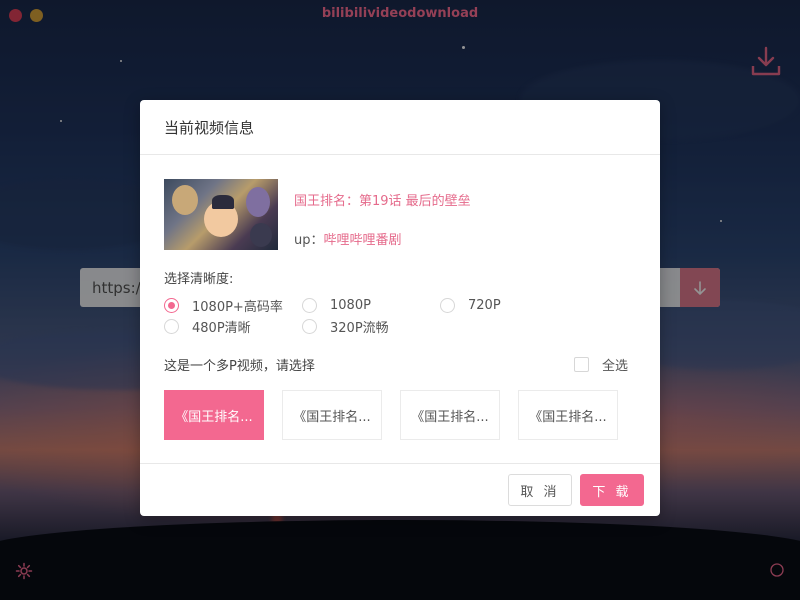 This screenshot has height=600, width=800. I want to click on select-all-label: 全选, so click(614, 366).